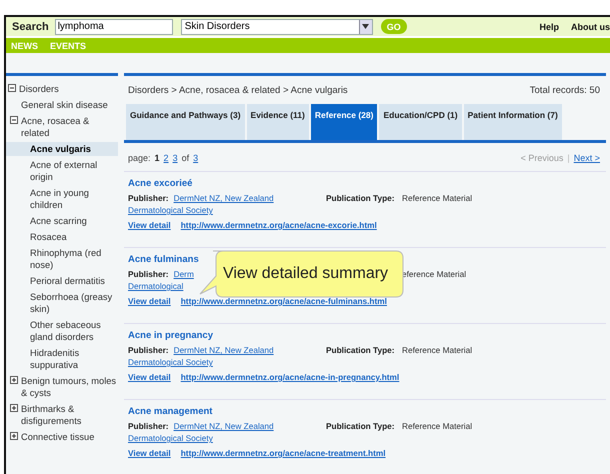 The image size is (610, 474). What do you see at coordinates (185, 122) in the screenshot?
I see `tab: Guidance and Pathways (3)` at bounding box center [185, 122].